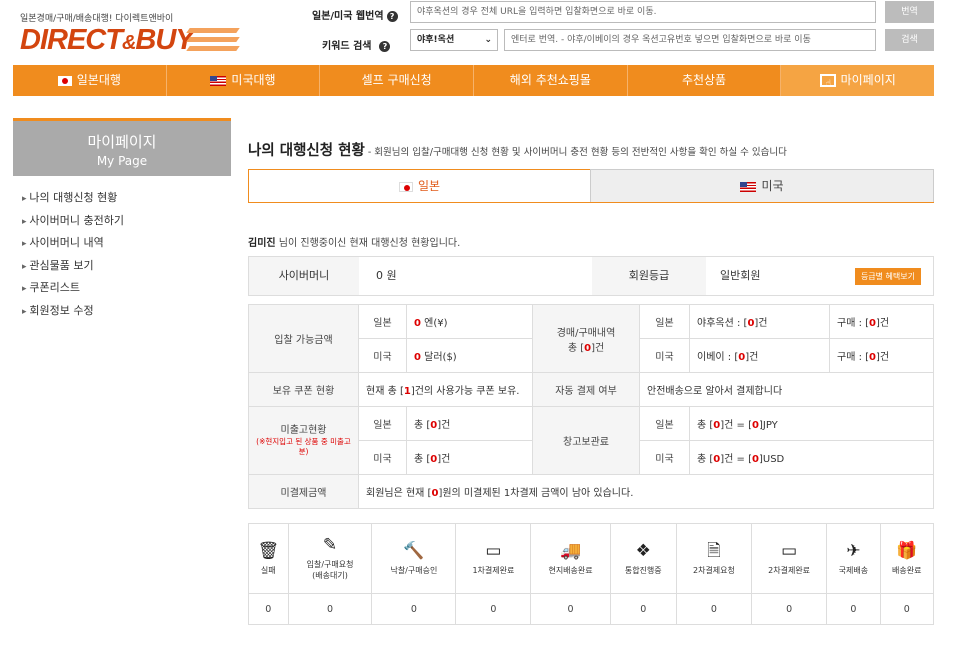 The height and width of the screenshot is (645, 966). I want to click on unshipped-jp: 총 [0]건, so click(469, 423).